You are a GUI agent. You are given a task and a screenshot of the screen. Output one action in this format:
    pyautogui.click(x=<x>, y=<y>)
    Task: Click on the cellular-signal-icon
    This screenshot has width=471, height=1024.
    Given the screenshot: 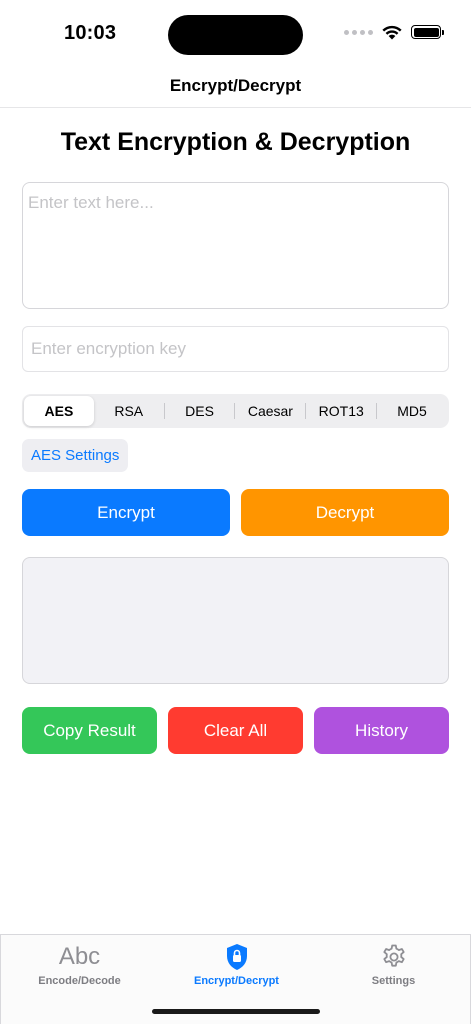 What is the action you would take?
    pyautogui.click(x=358, y=32)
    